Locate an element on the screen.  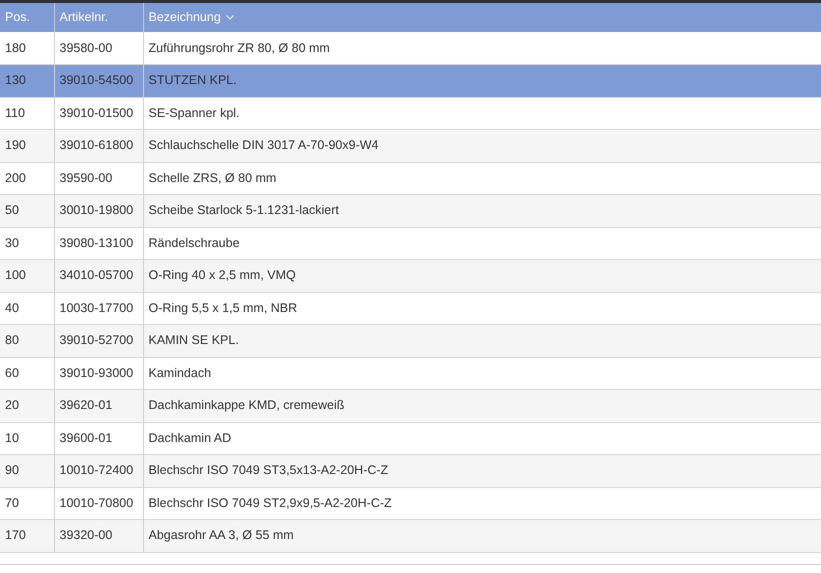
table-row: 20 39620-01 Dachkaminkappe KMD, cremeweiß is located at coordinates (410, 406).